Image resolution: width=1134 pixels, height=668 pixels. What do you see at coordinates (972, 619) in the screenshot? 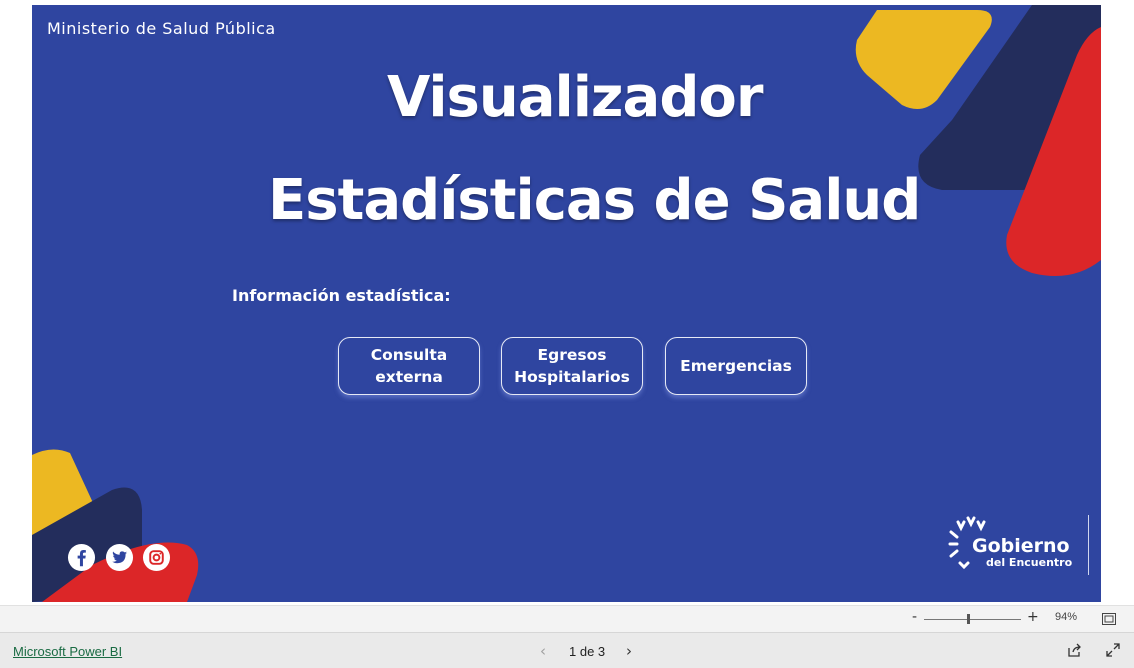
I see `zoom-slider-track` at bounding box center [972, 619].